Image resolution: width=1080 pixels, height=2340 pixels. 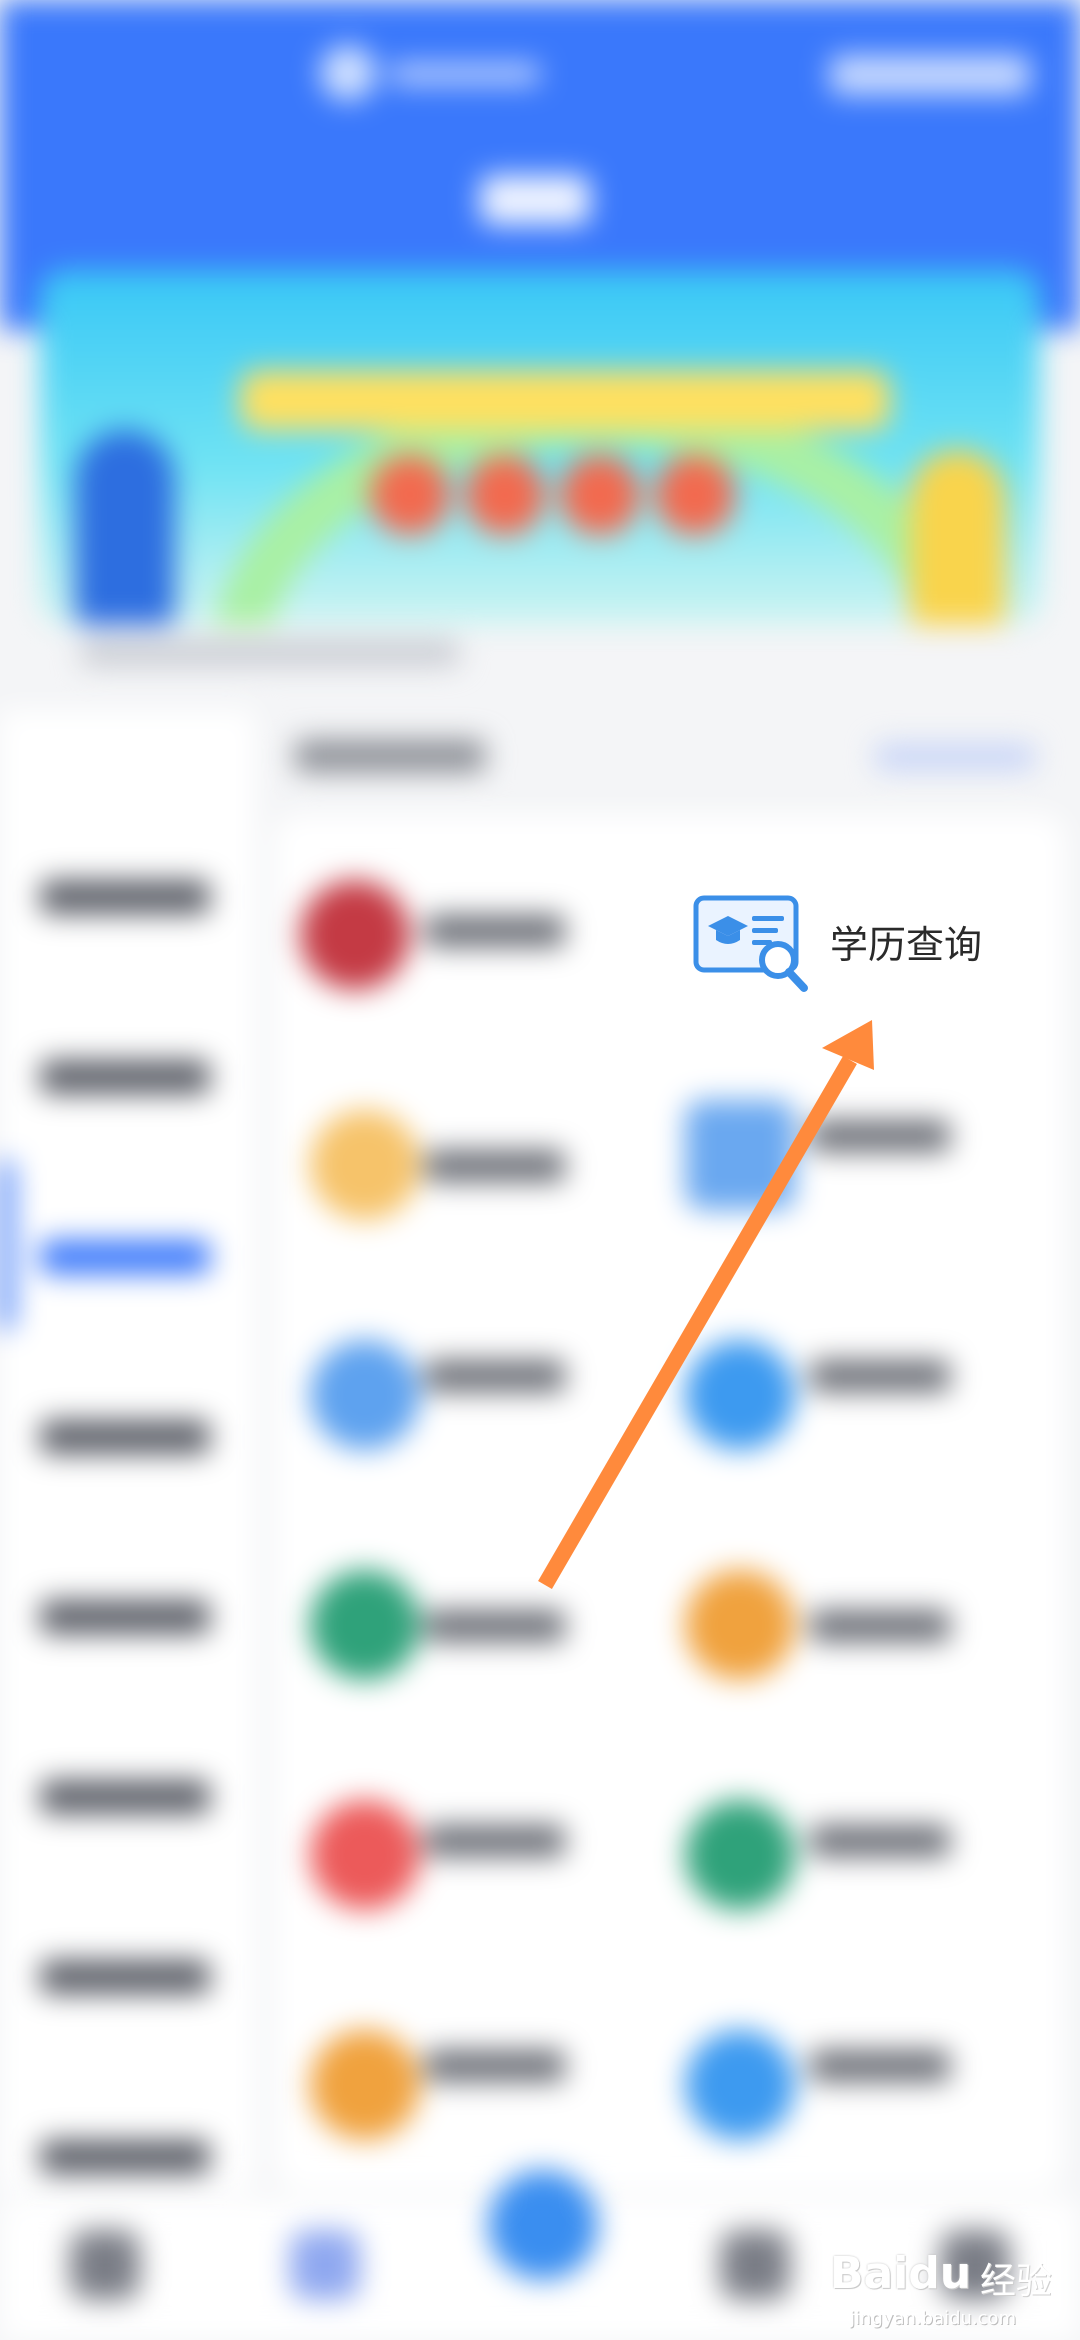 I want to click on annotation-arrow-icon, so click(x=706, y=1305).